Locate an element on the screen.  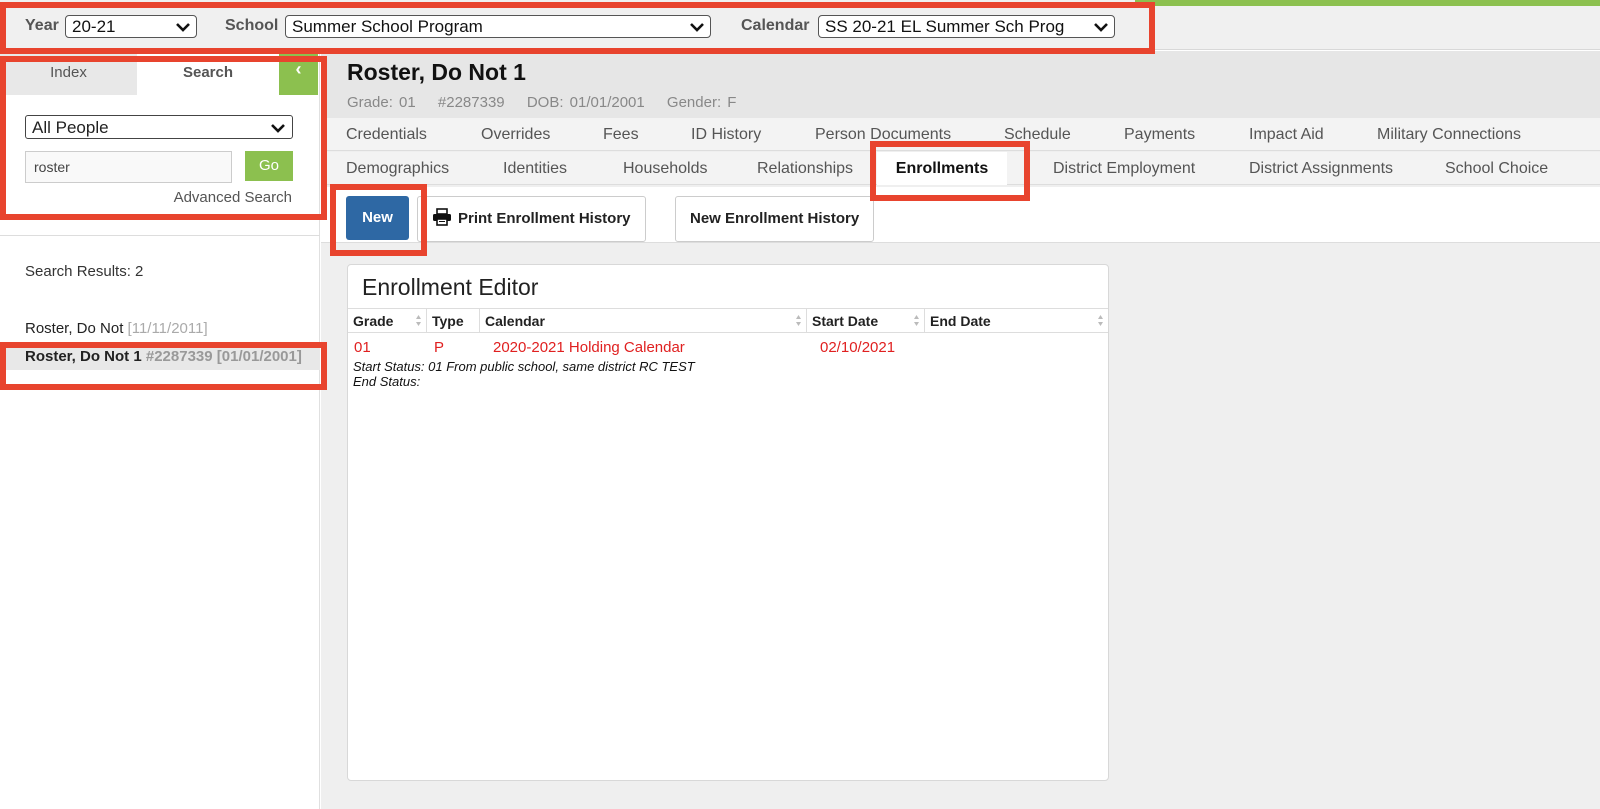
year-label: Year is located at coordinates (42, 25).